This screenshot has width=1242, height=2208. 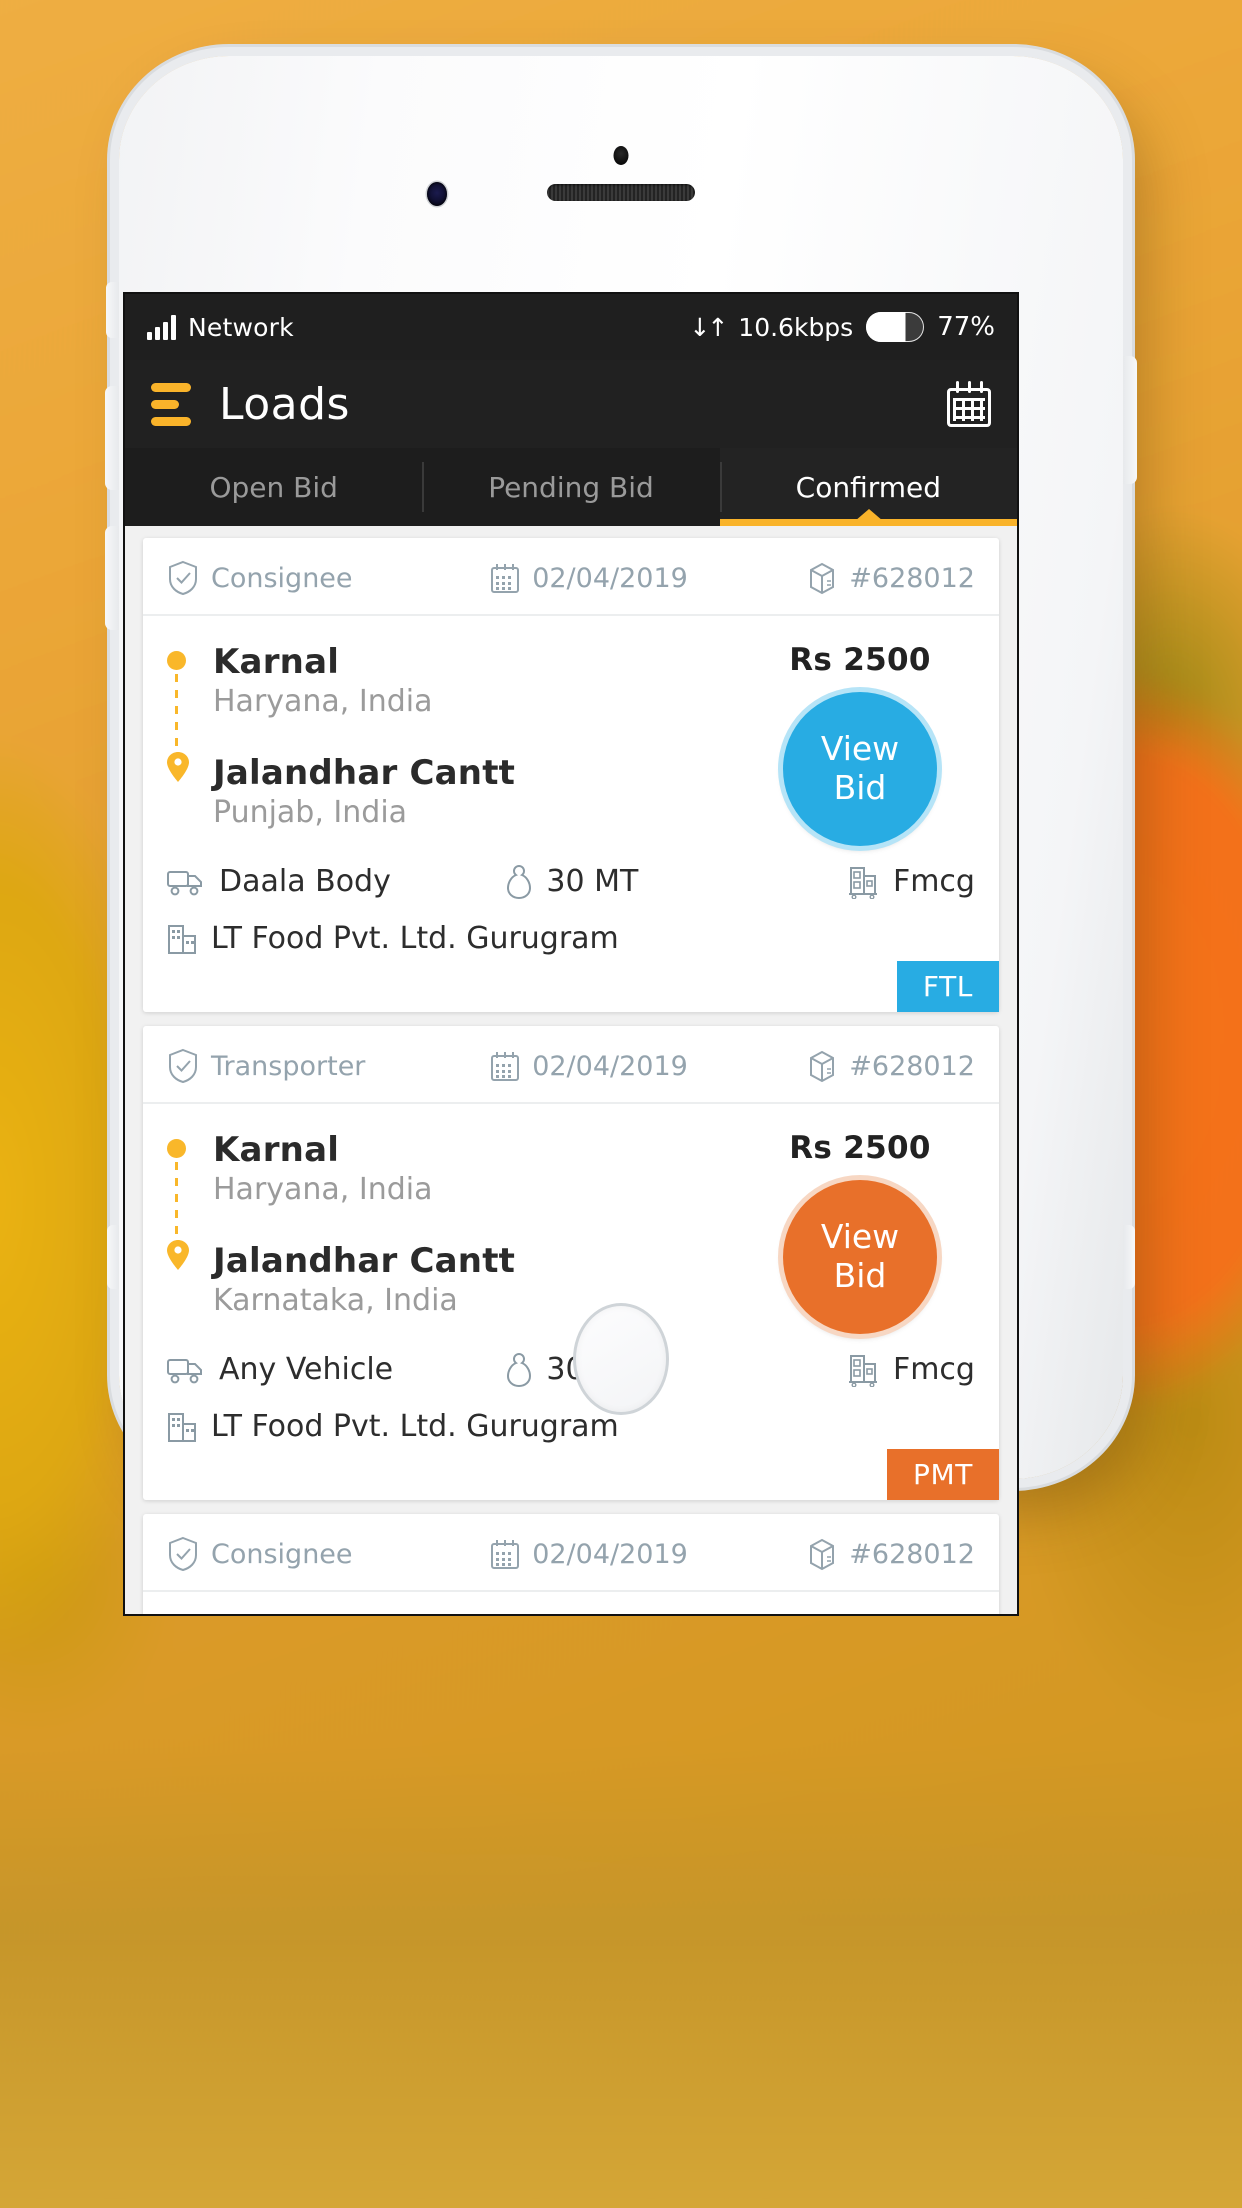 I want to click on view-bid-label-line2: Bid, so click(x=860, y=787).